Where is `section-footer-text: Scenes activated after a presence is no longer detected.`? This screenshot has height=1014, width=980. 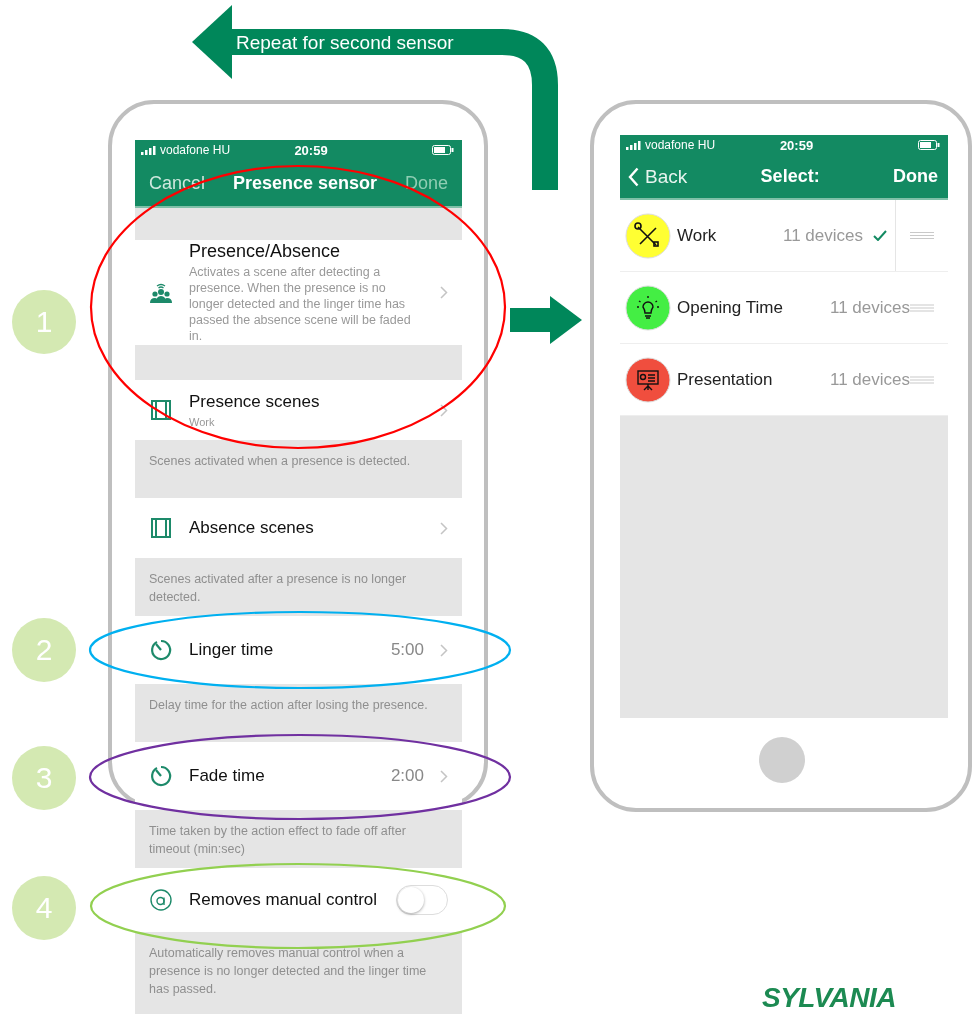 section-footer-text: Scenes activated after a presence is no longer detected. is located at coordinates (278, 588).